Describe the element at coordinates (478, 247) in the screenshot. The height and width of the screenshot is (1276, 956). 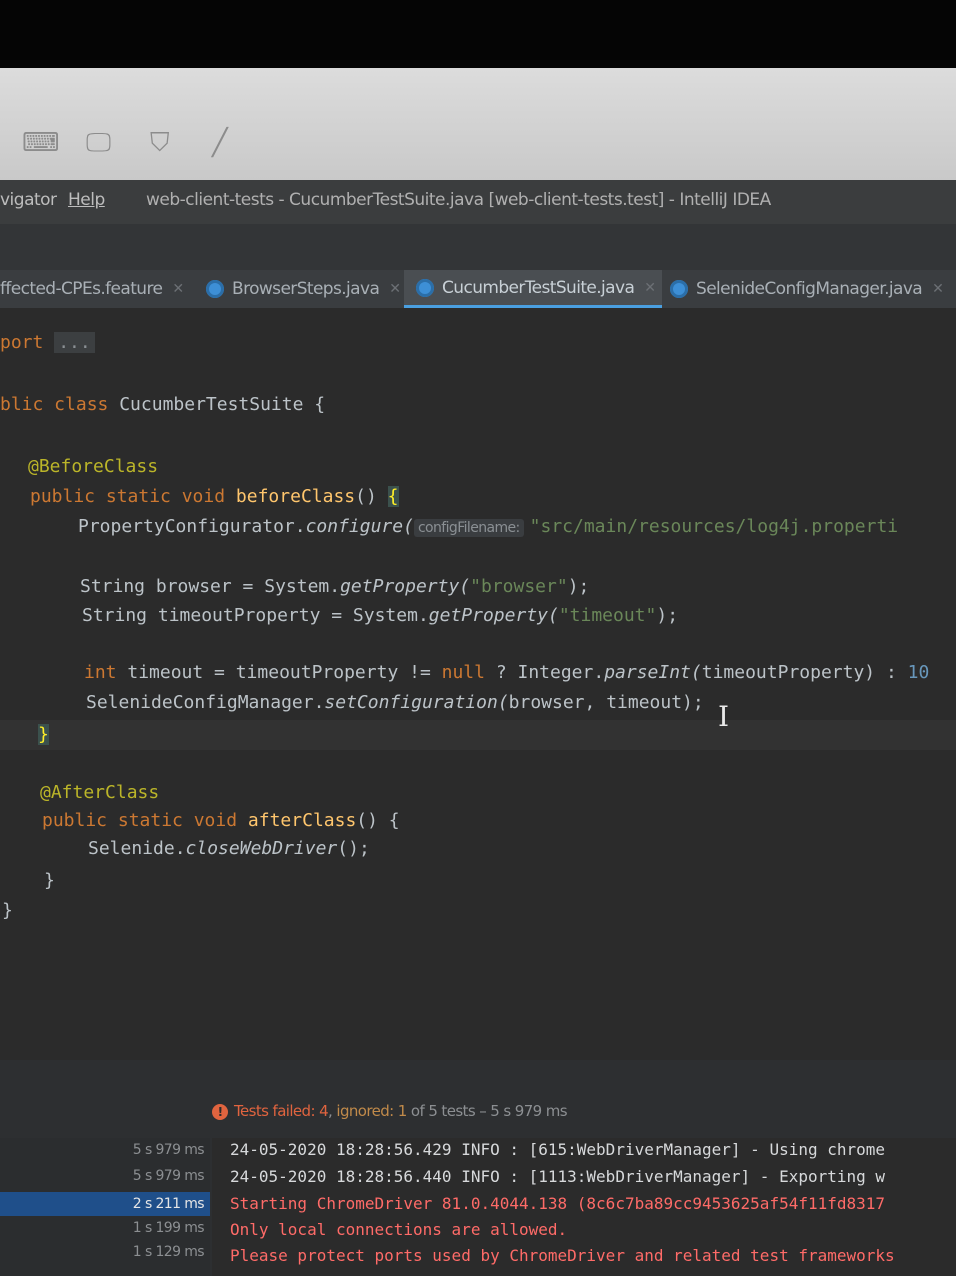
I see `navigation-bar` at that location.